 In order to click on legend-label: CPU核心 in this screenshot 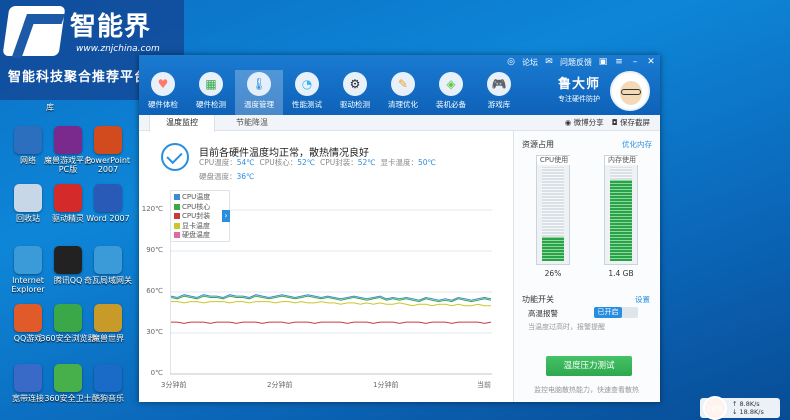, I will do `click(196, 206)`.